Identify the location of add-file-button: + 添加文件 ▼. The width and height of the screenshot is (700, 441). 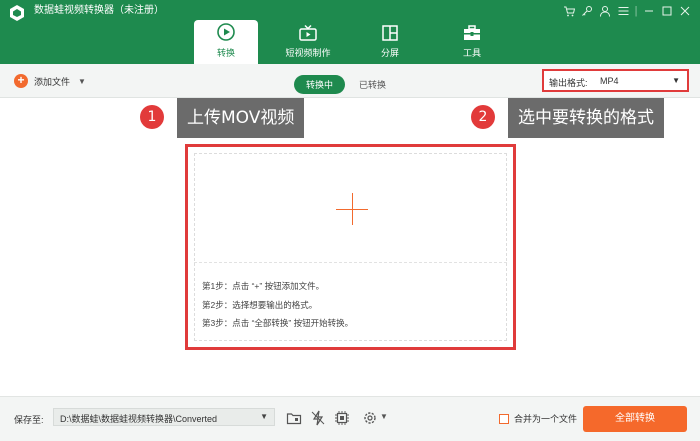
(50, 81).